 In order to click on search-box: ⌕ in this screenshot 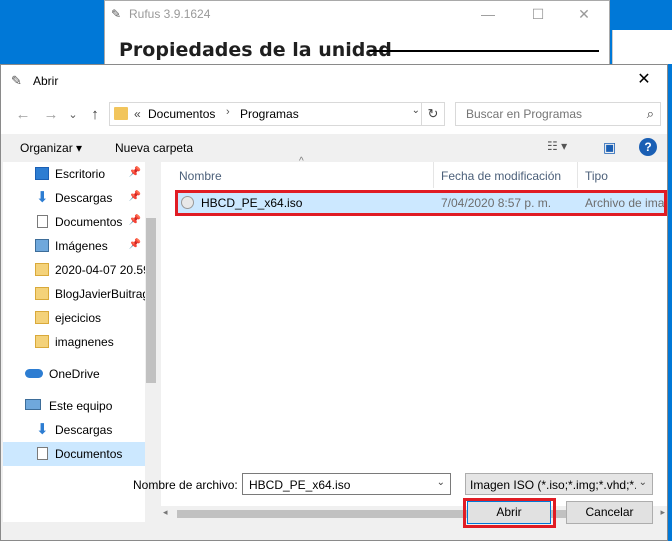, I will do `click(558, 114)`.